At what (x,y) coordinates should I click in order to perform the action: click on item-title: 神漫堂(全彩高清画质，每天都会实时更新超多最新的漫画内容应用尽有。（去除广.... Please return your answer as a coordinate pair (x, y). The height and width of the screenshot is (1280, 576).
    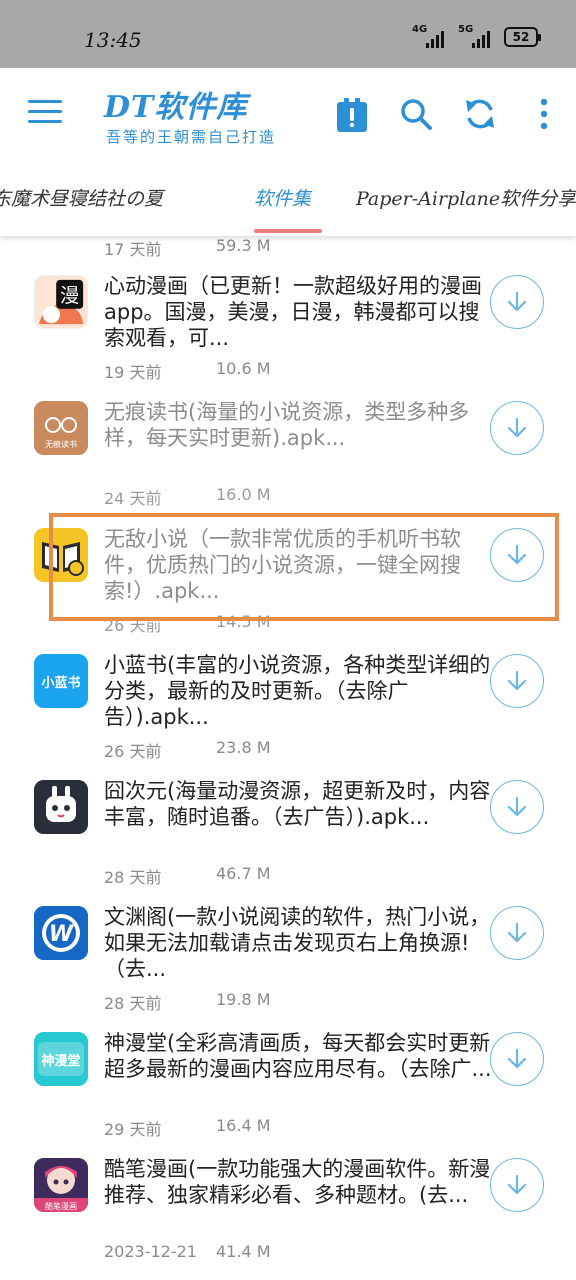
    Looking at the image, I should click on (298, 1056).